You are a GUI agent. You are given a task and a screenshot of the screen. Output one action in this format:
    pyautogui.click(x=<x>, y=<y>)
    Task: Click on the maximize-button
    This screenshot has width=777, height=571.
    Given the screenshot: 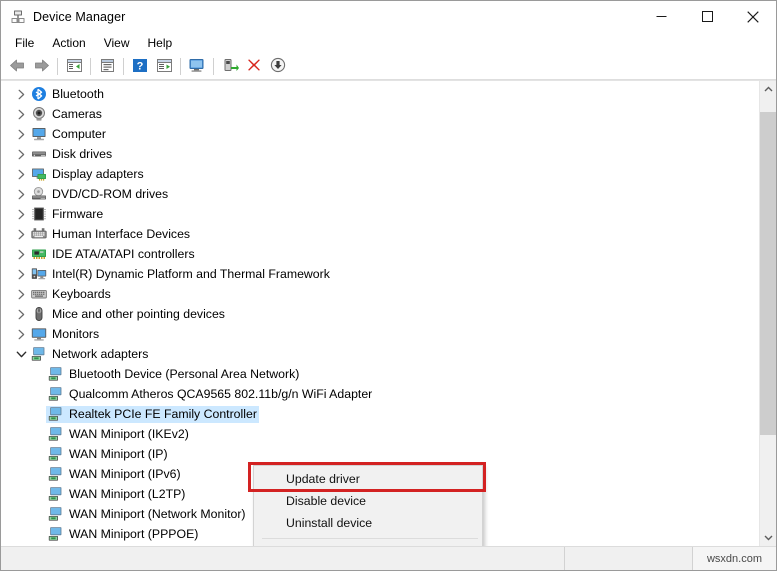 What is the action you would take?
    pyautogui.click(x=707, y=16)
    